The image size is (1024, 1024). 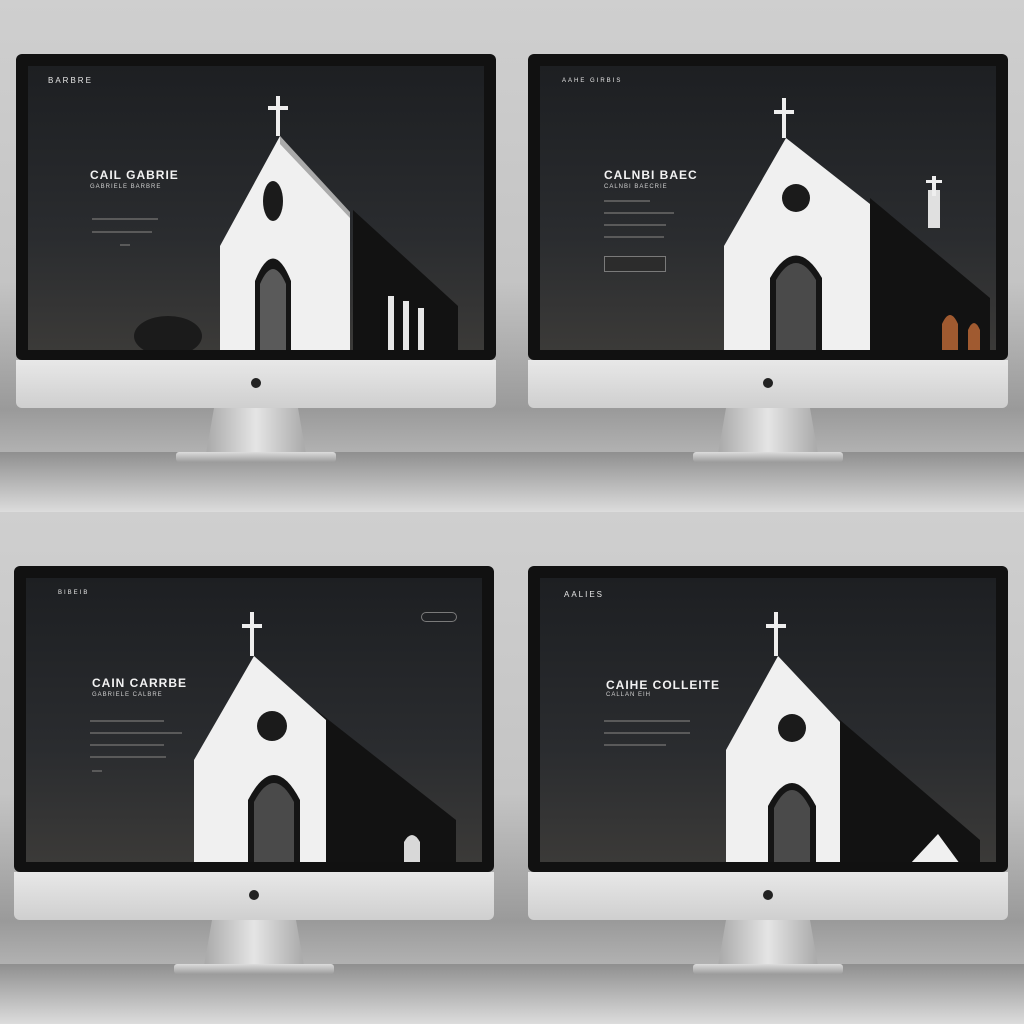 What do you see at coordinates (584, 594) in the screenshot?
I see `site-logo: AALIES` at bounding box center [584, 594].